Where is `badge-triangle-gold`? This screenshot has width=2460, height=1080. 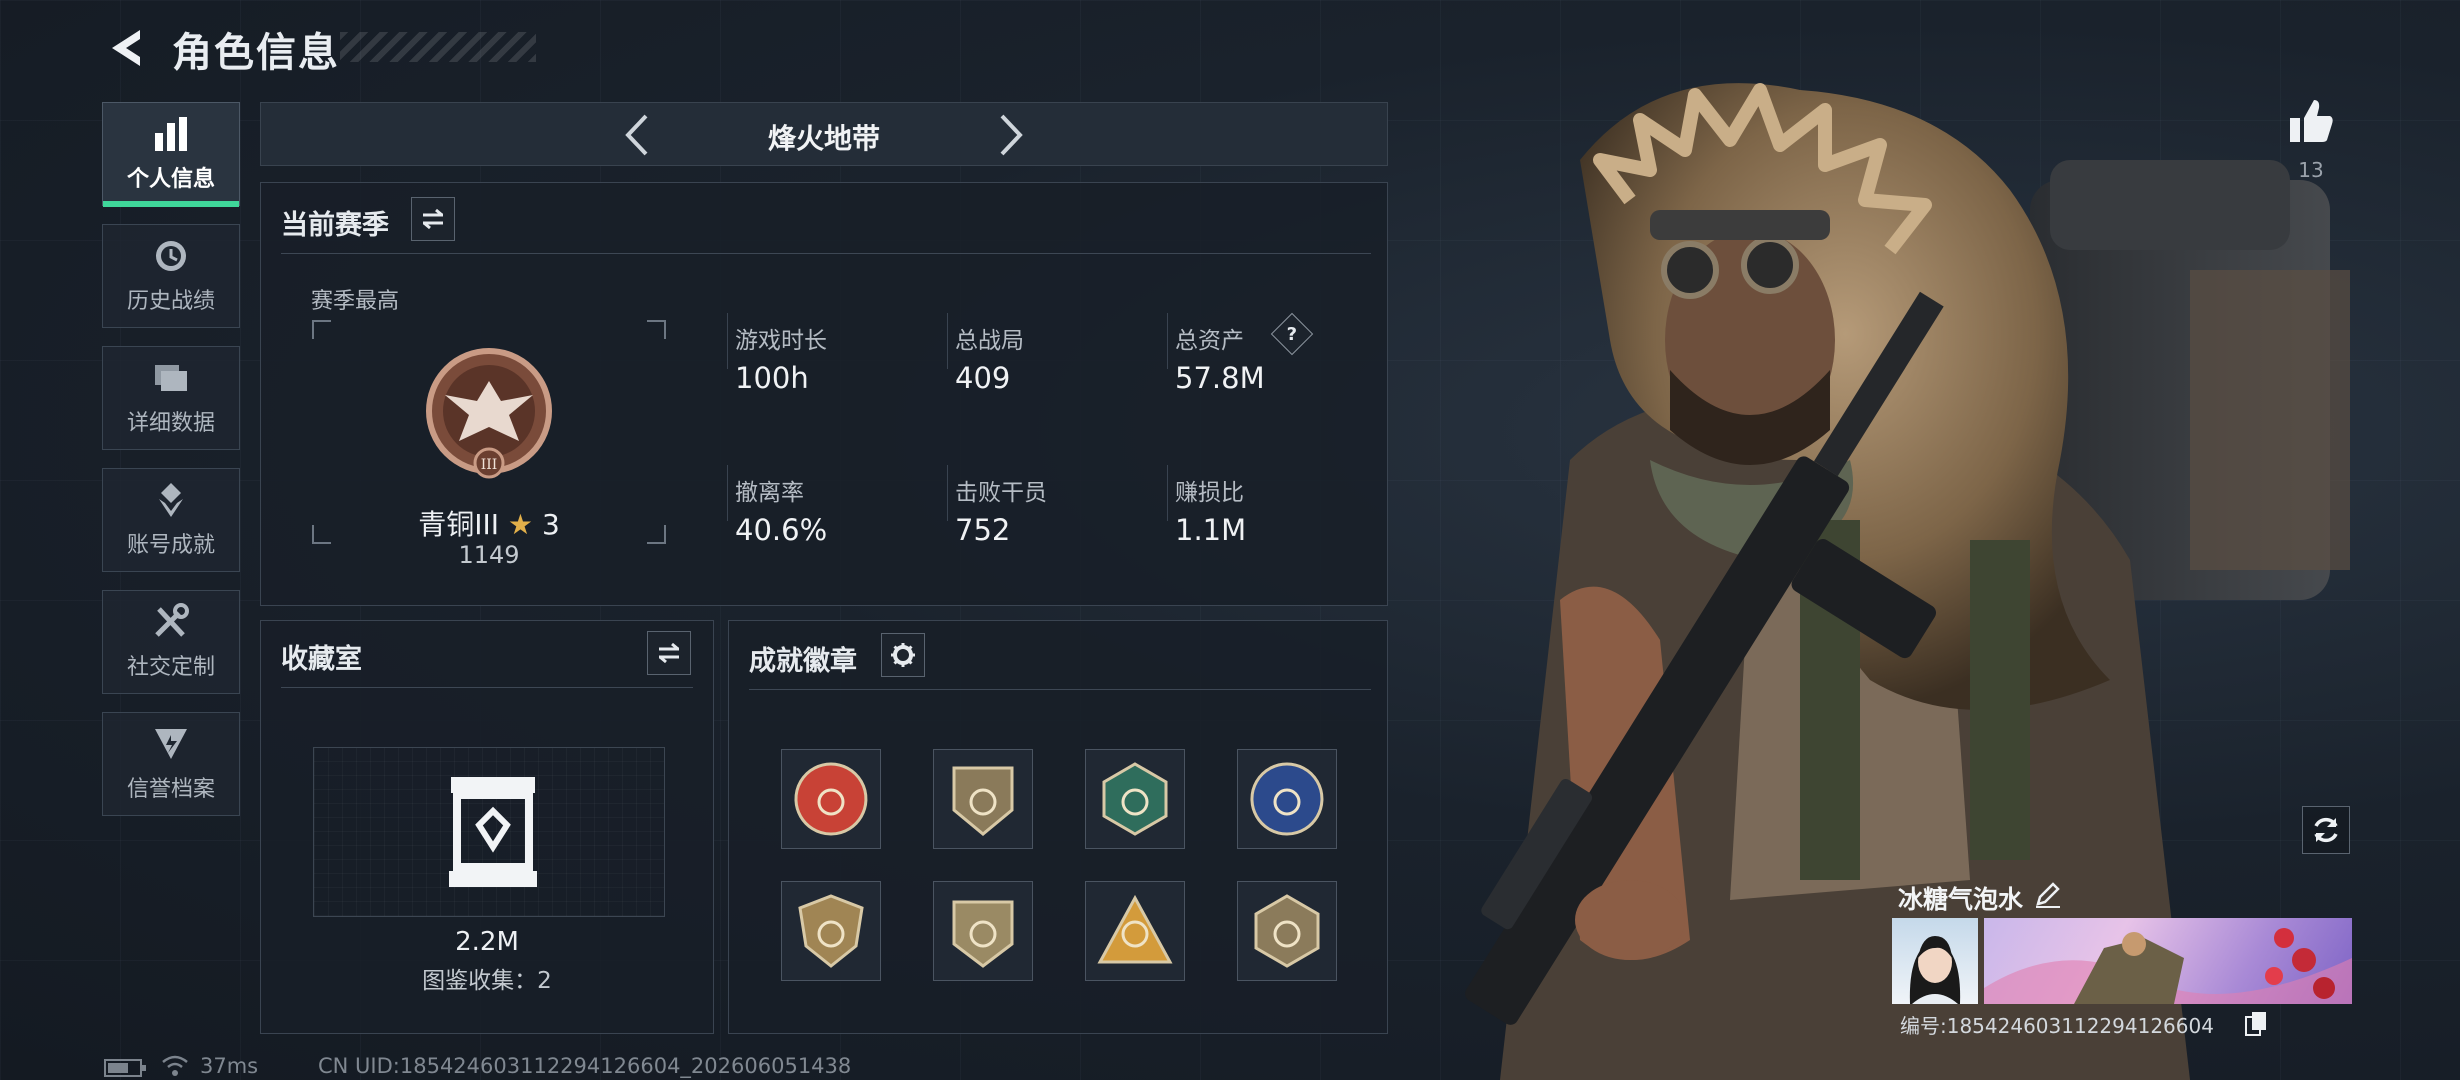
badge-triangle-gold is located at coordinates (1135, 931).